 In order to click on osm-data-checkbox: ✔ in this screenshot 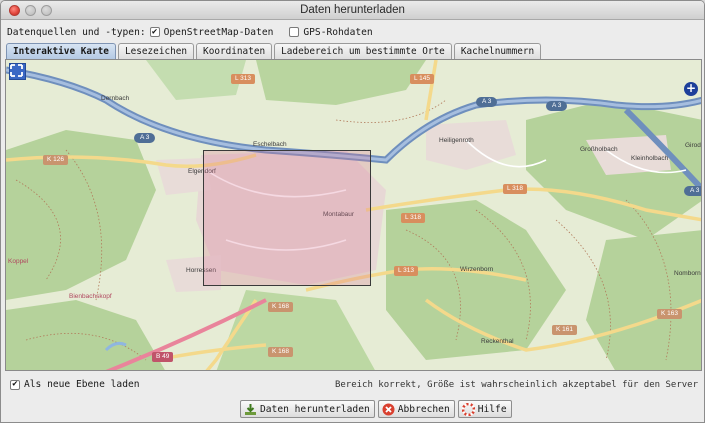, I will do `click(154, 32)`.